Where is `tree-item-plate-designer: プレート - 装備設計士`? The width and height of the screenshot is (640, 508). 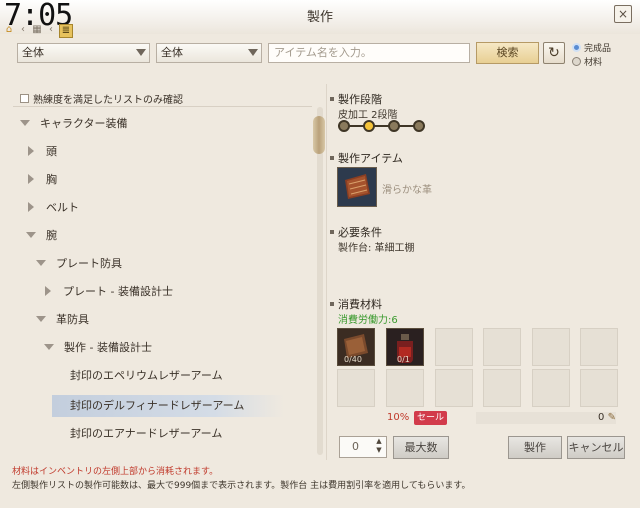 tree-item-plate-designer: プレート - 装備設計士 is located at coordinates (109, 292).